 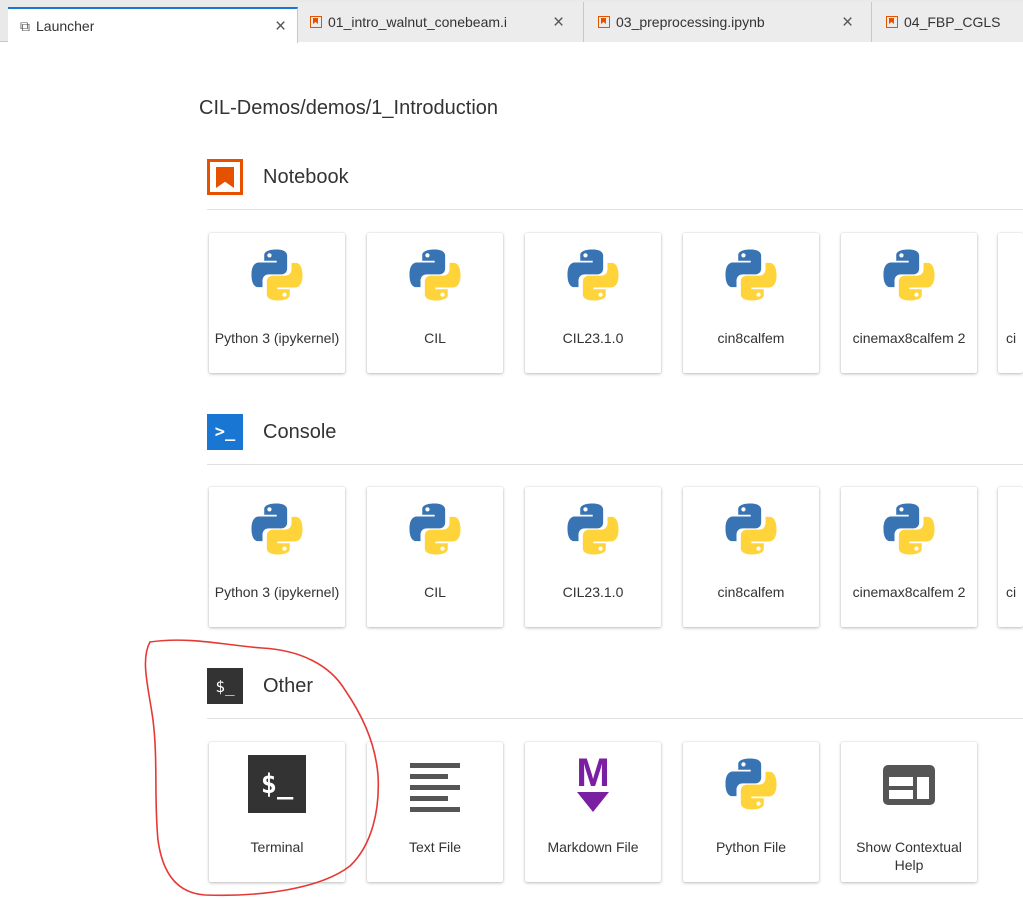 I want to click on tab-label: Launcher, so click(x=65, y=26).